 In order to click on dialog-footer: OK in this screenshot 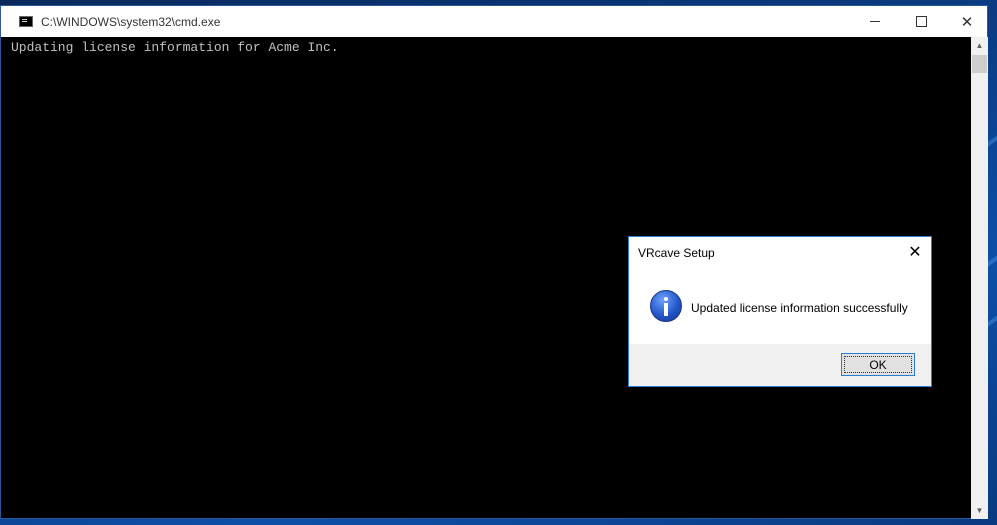, I will do `click(780, 365)`.